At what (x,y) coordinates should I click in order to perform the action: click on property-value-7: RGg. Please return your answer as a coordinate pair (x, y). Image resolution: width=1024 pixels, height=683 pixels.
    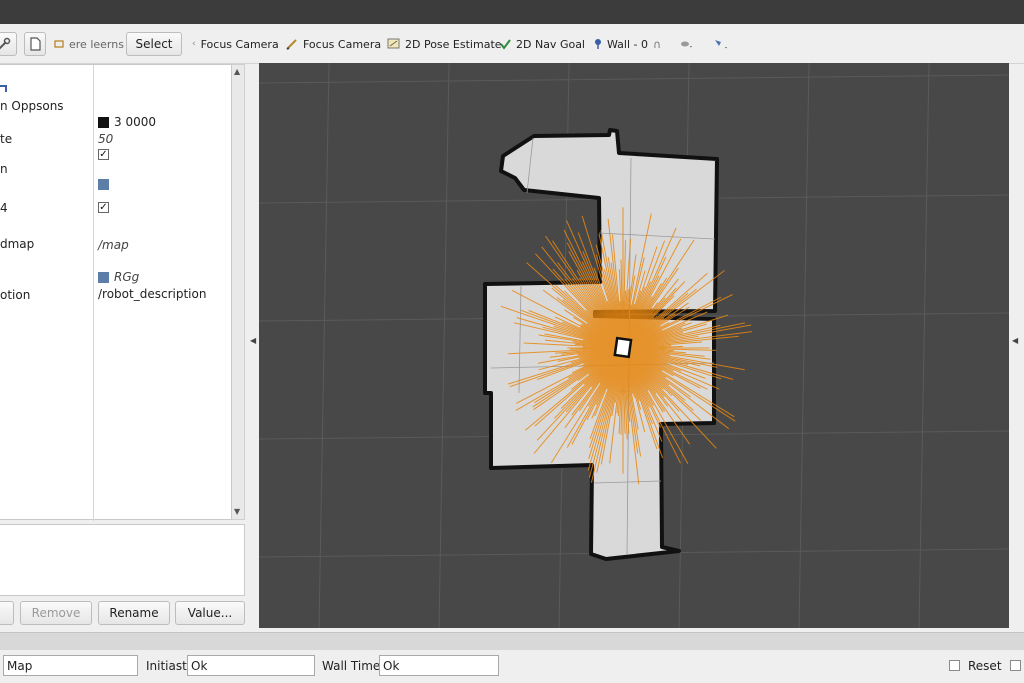
    Looking at the image, I should click on (118, 277).